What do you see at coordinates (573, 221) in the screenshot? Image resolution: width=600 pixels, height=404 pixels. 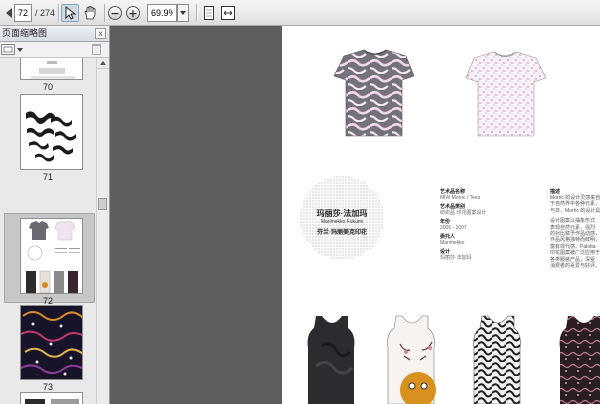 I see `description-line: 设计图案以抽象形式` at bounding box center [573, 221].